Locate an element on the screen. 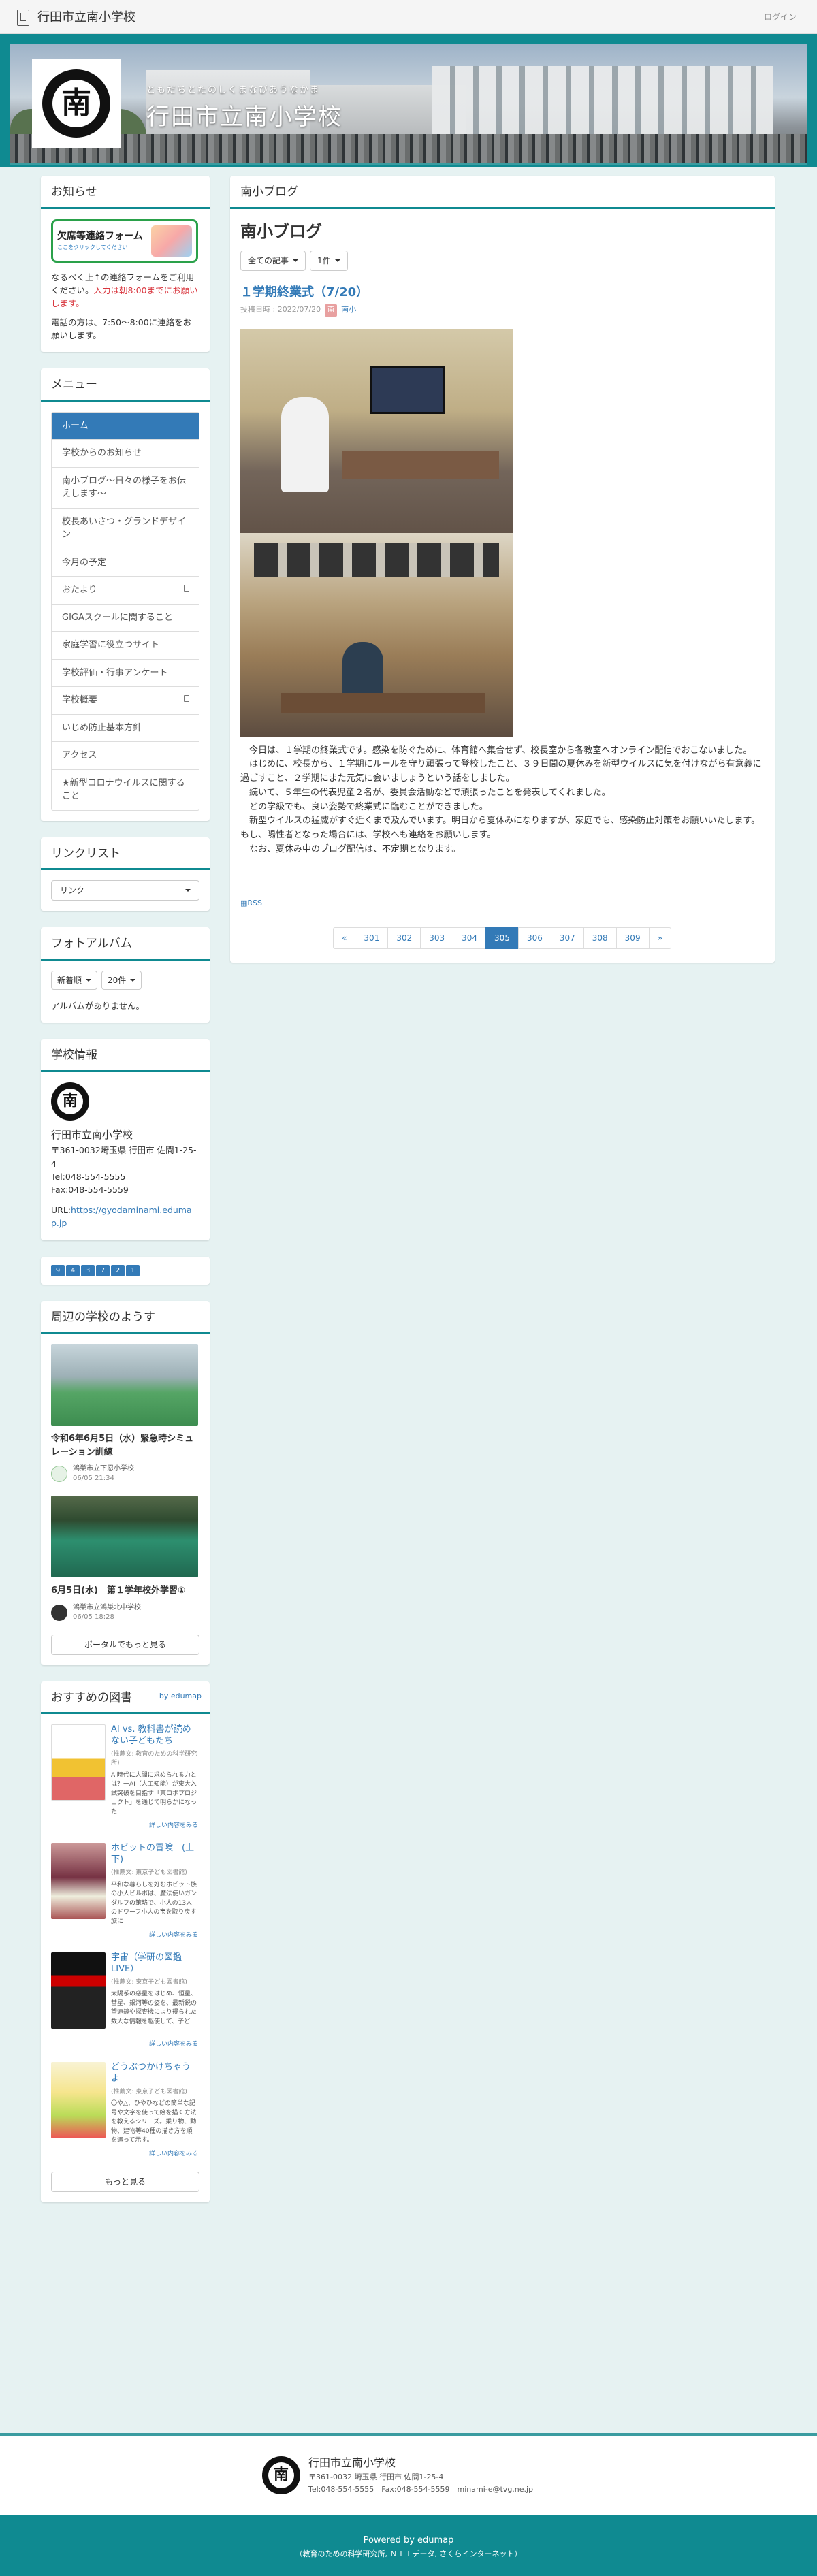  header-title: 行田市立南小学校 is located at coordinates (244, 118).